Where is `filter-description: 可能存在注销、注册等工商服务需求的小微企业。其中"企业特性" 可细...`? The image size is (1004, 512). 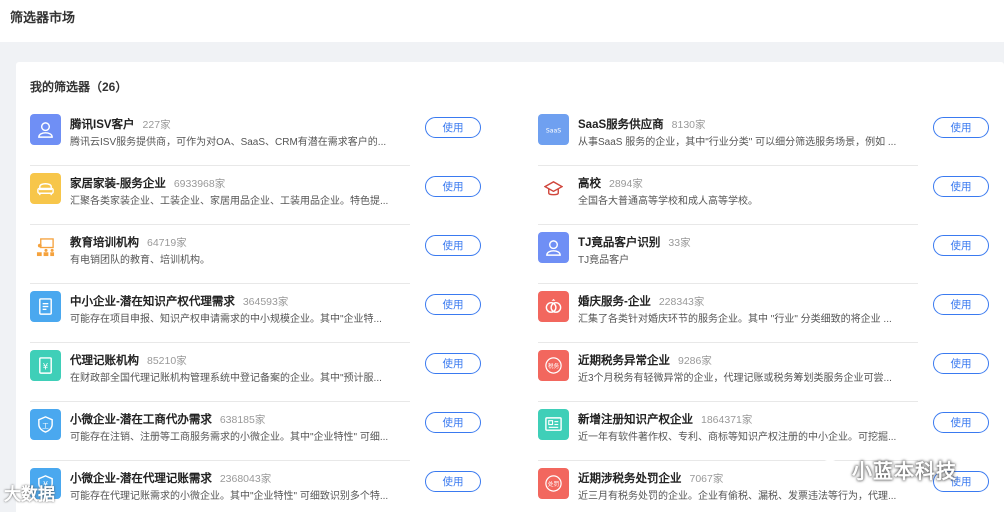
filter-description: 可能存在注销、注册等工商服务需求的小微企业。其中"企业特性" 可细... is located at coordinates (229, 437).